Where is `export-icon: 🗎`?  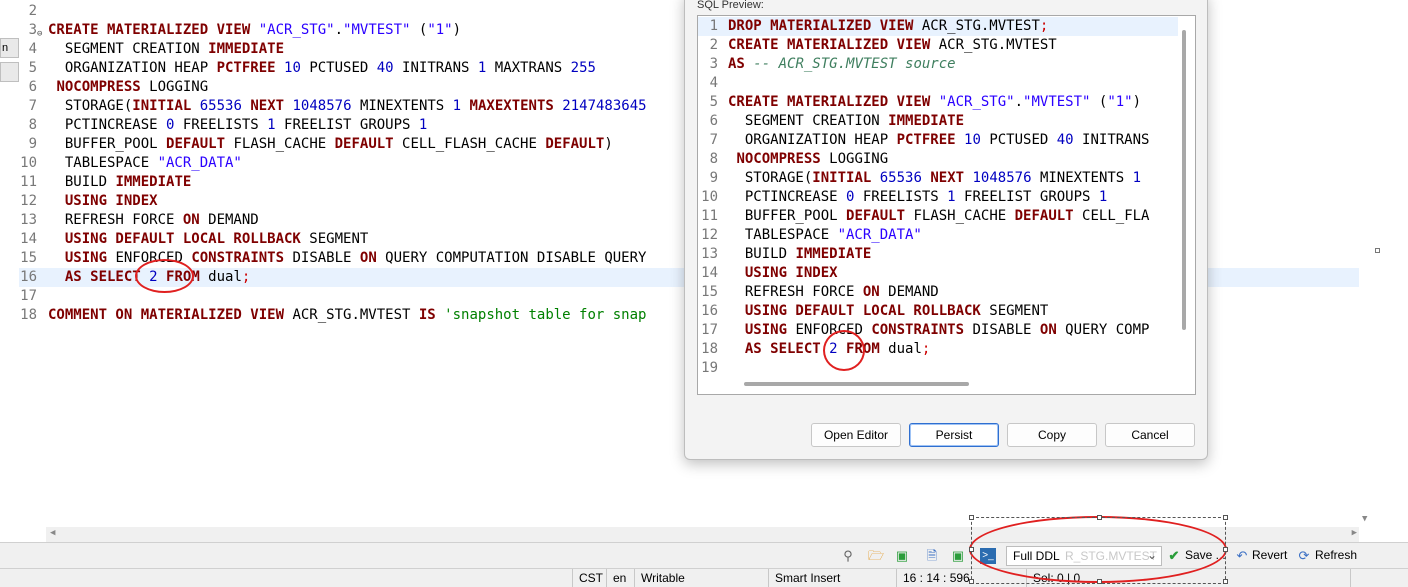
export-icon: 🗎 is located at coordinates (932, 556).